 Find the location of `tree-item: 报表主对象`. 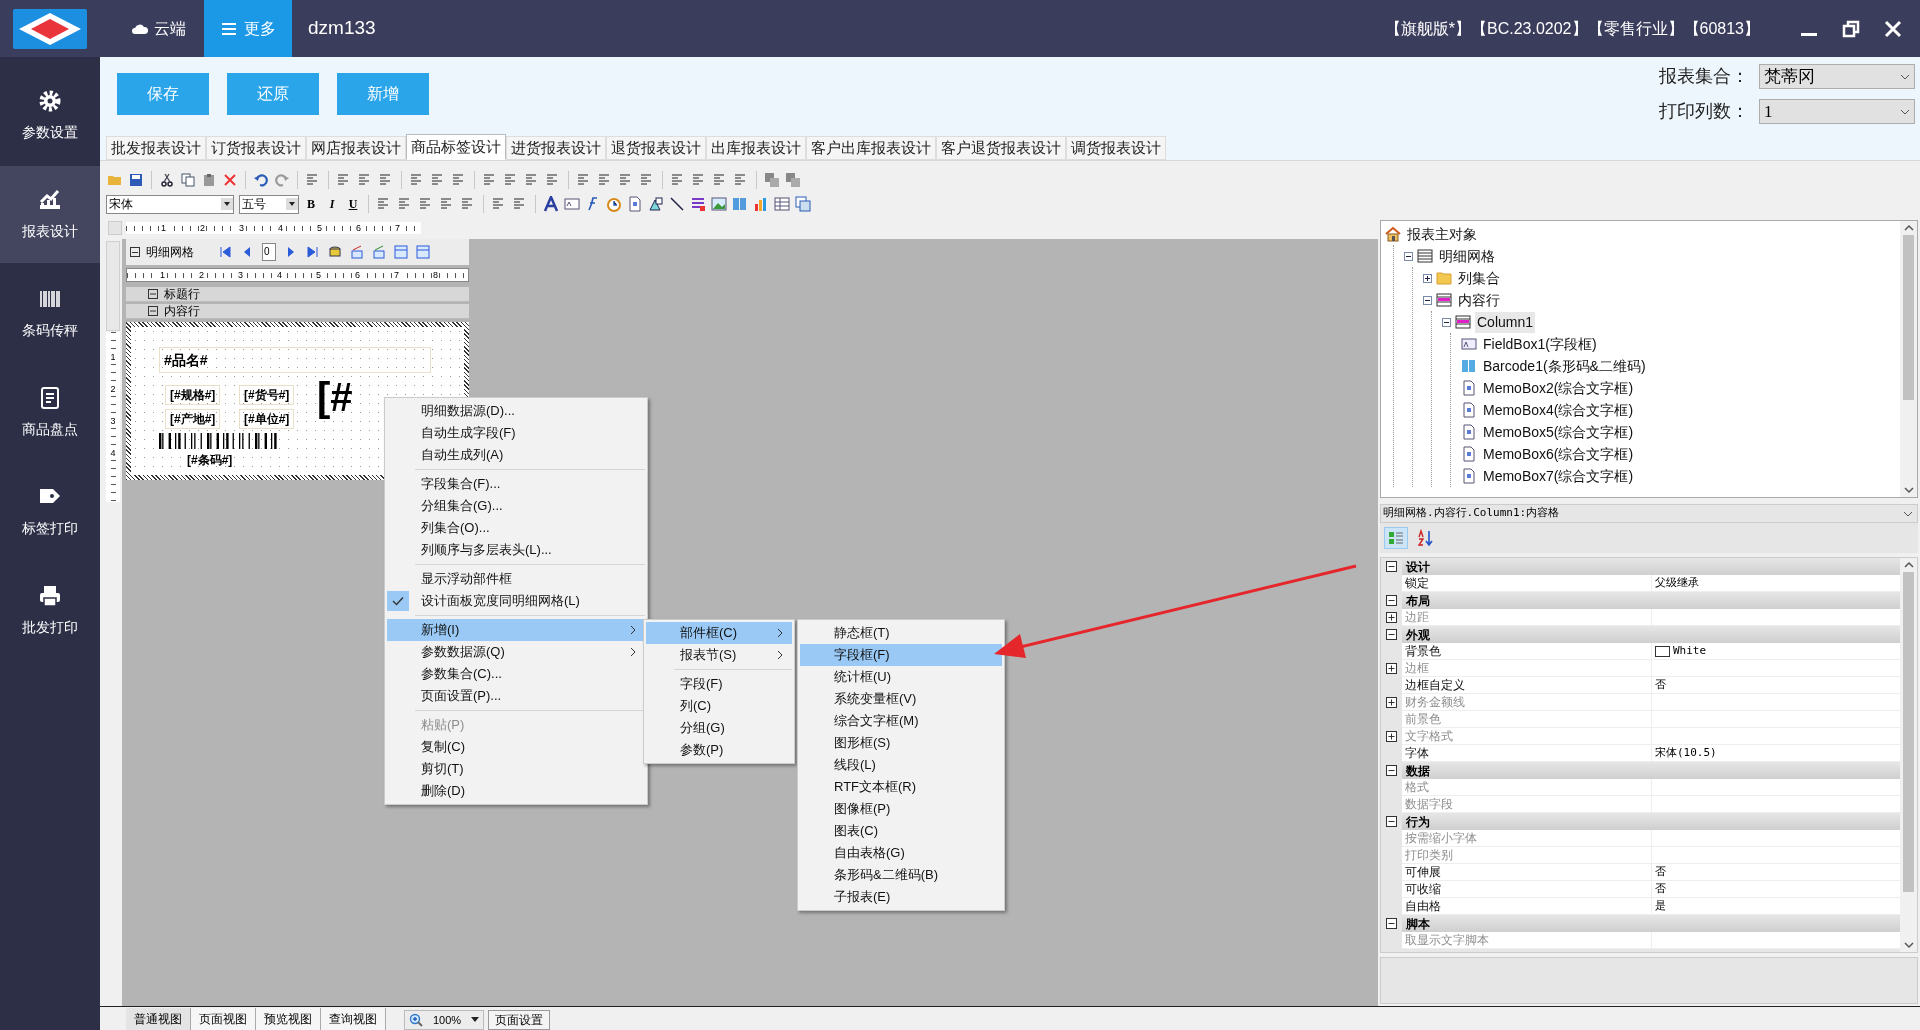

tree-item: 报表主对象 is located at coordinates (1442, 234).